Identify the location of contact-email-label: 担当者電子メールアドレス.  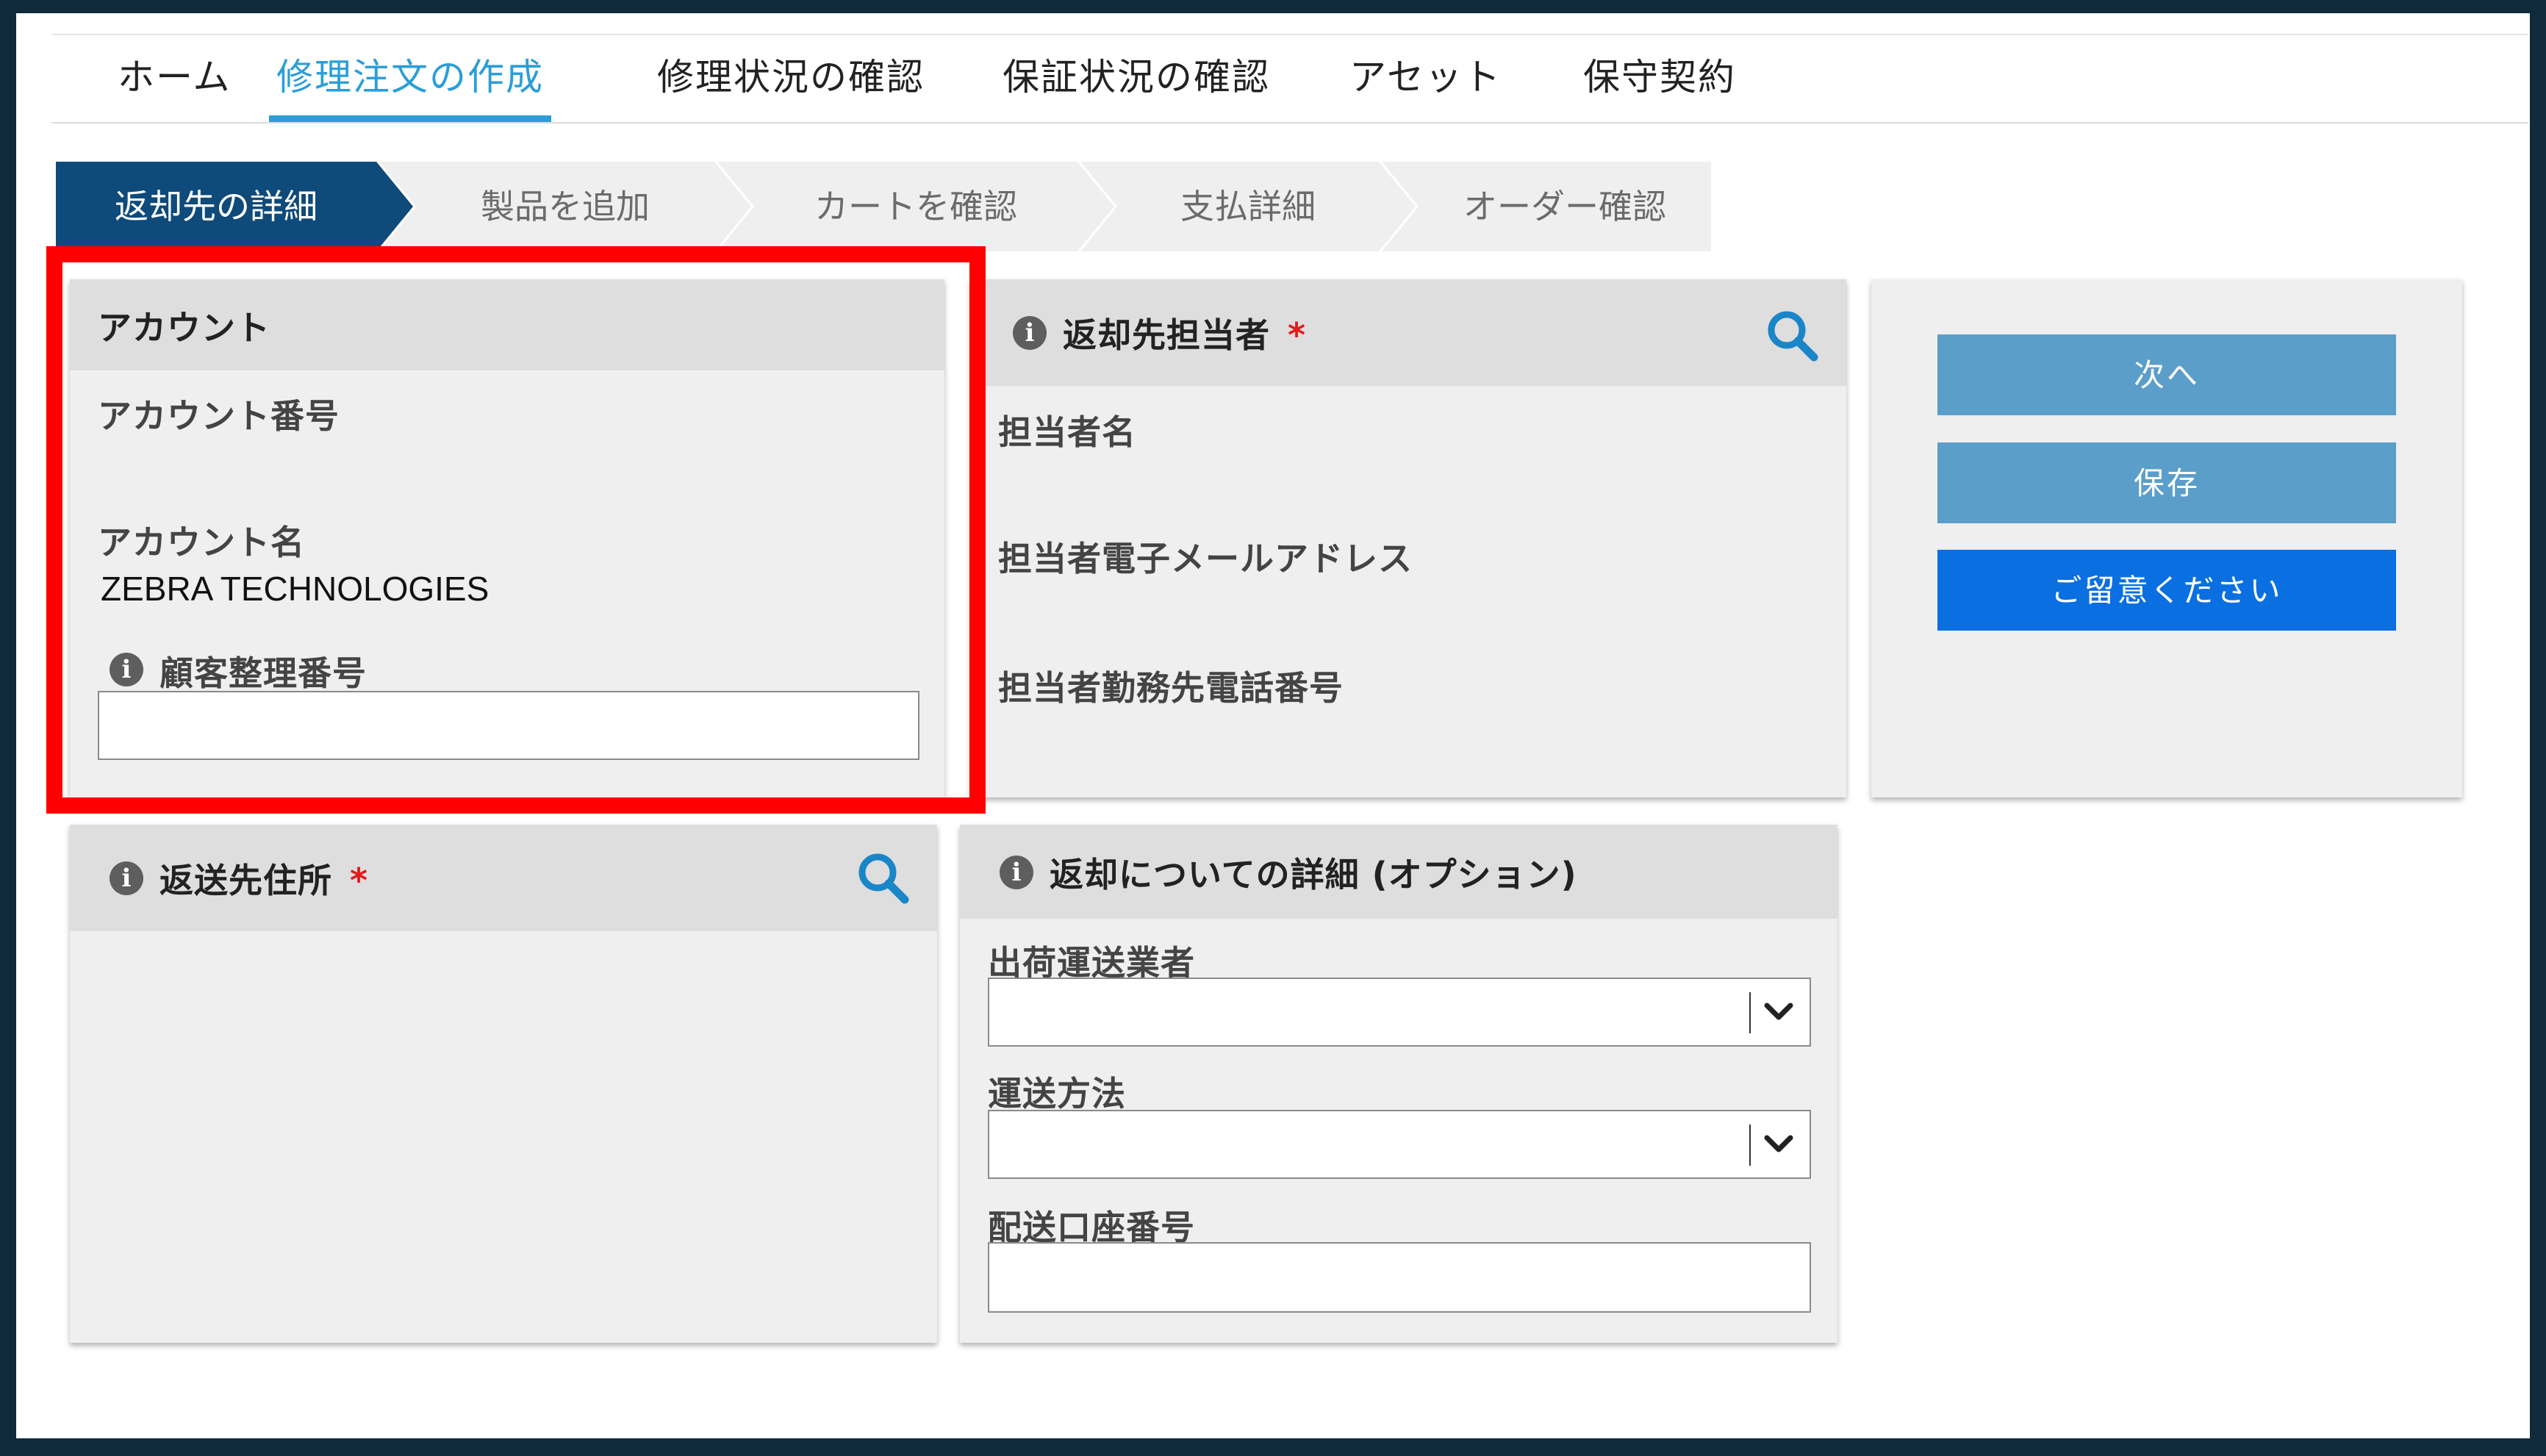
(1205, 558).